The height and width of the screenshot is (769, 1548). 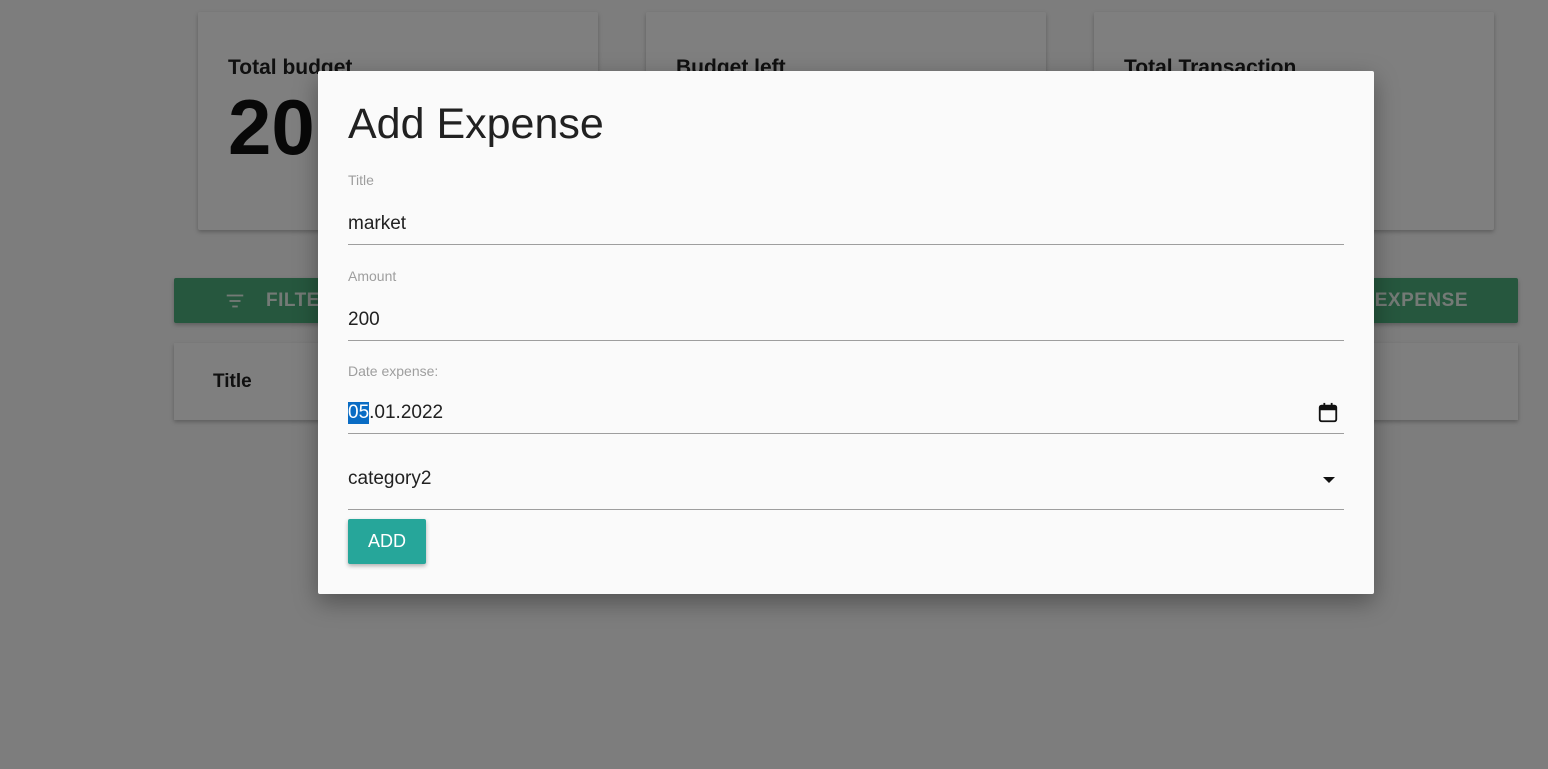 I want to click on date-field-label: Date expense:, so click(x=393, y=371).